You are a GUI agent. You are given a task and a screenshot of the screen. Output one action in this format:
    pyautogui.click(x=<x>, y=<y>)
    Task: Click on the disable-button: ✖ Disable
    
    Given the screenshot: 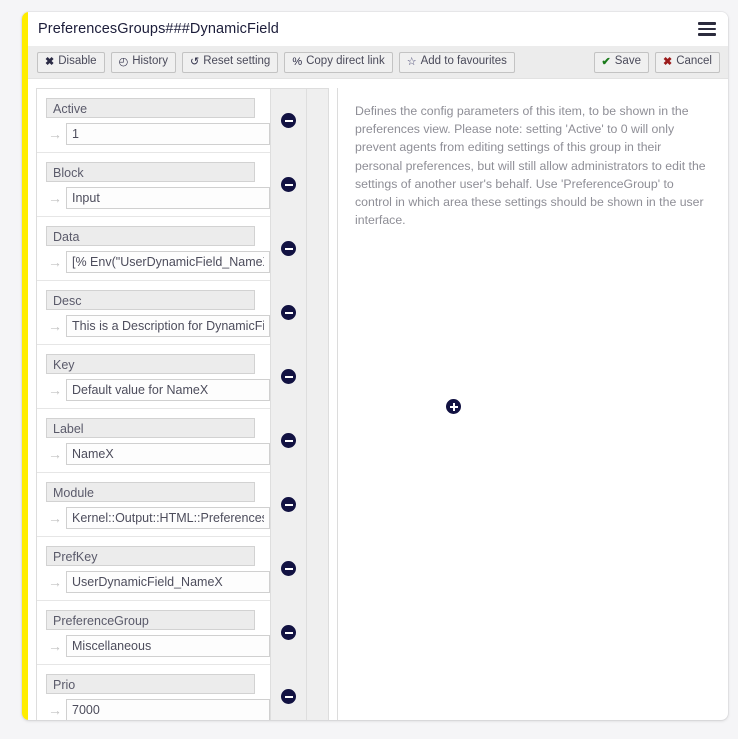 What is the action you would take?
    pyautogui.click(x=71, y=62)
    